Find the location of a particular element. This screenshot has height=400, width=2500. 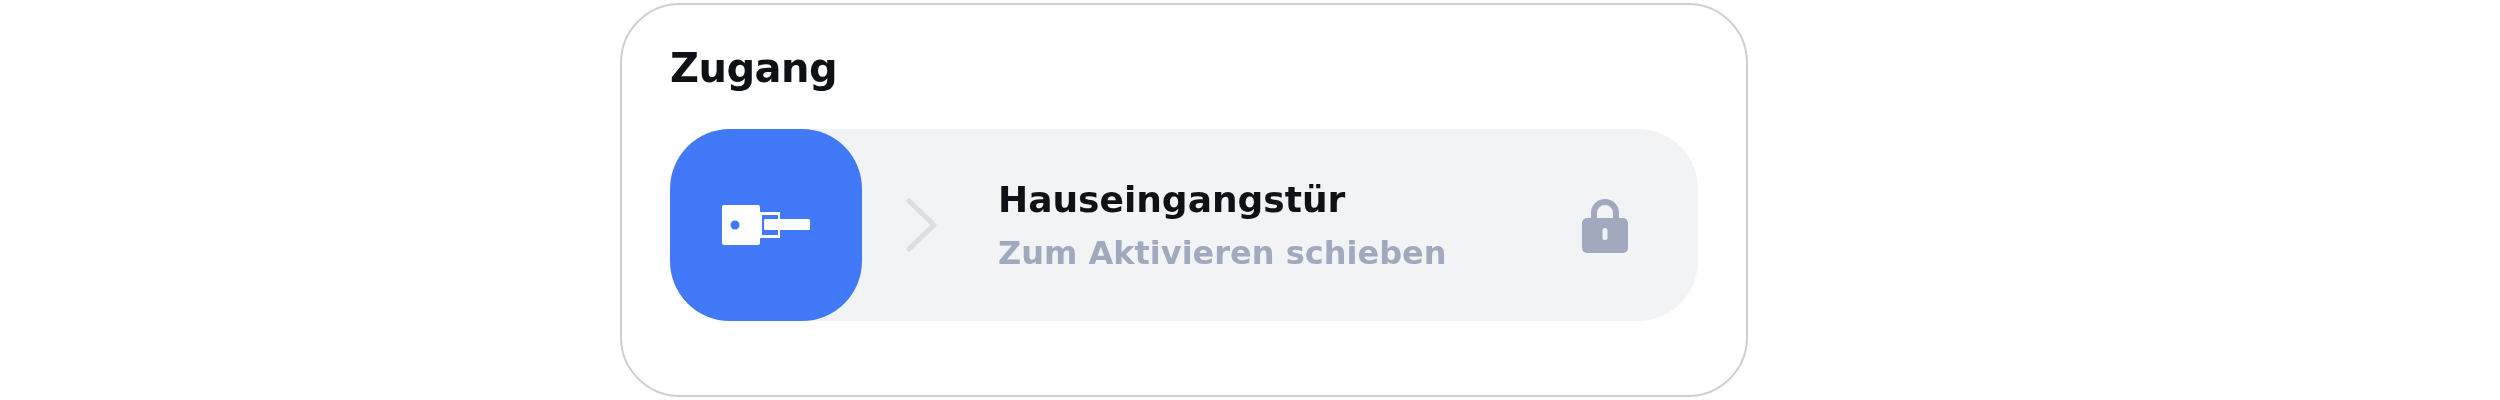

door-name: Hauseingangstür is located at coordinates (1172, 199).